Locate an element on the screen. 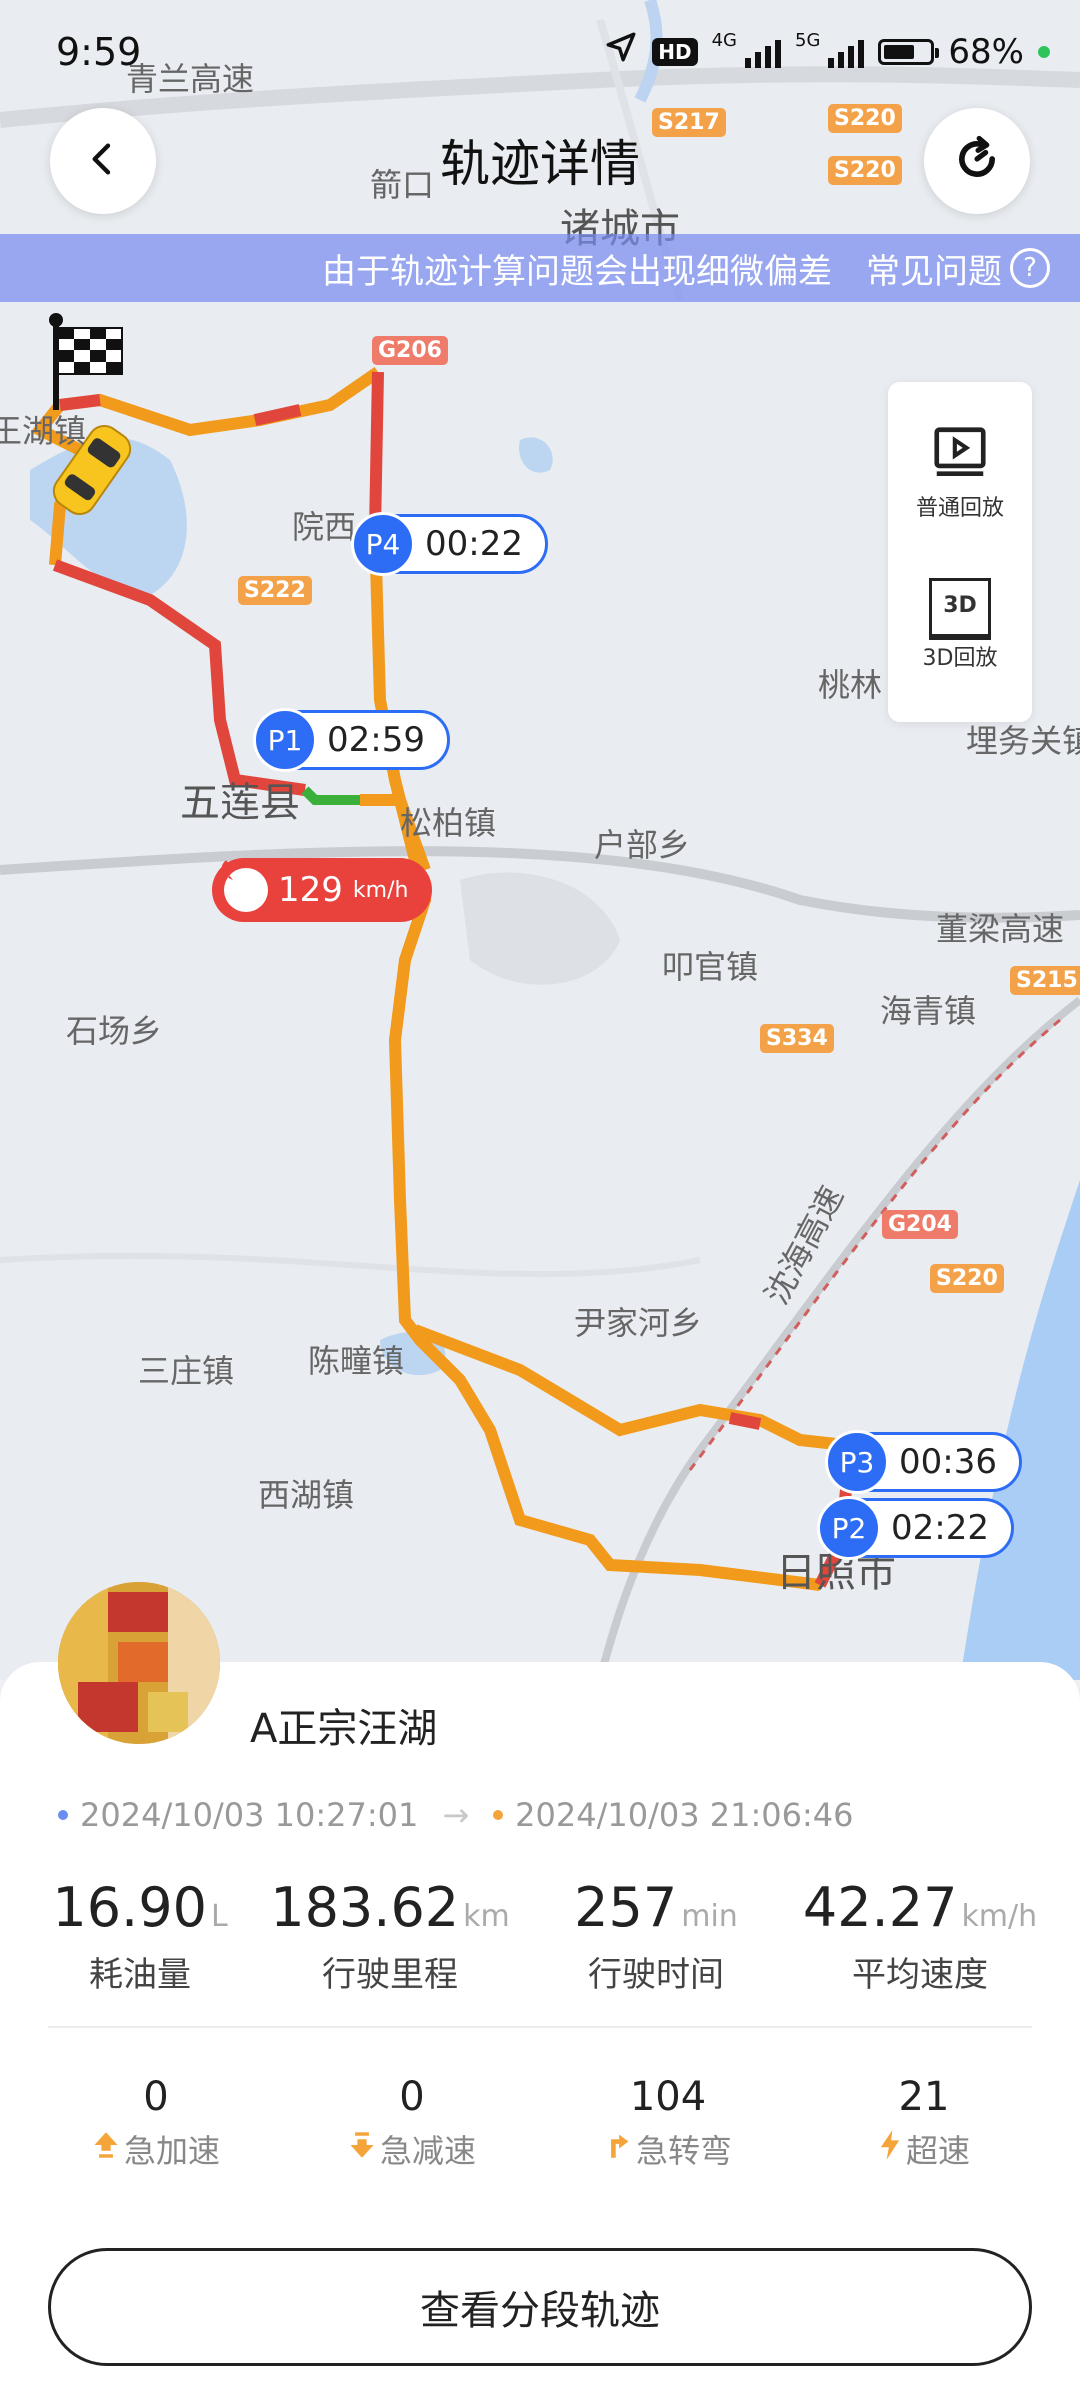 This screenshot has height=2400, width=1080. marker-time: 02:59 is located at coordinates (376, 740).